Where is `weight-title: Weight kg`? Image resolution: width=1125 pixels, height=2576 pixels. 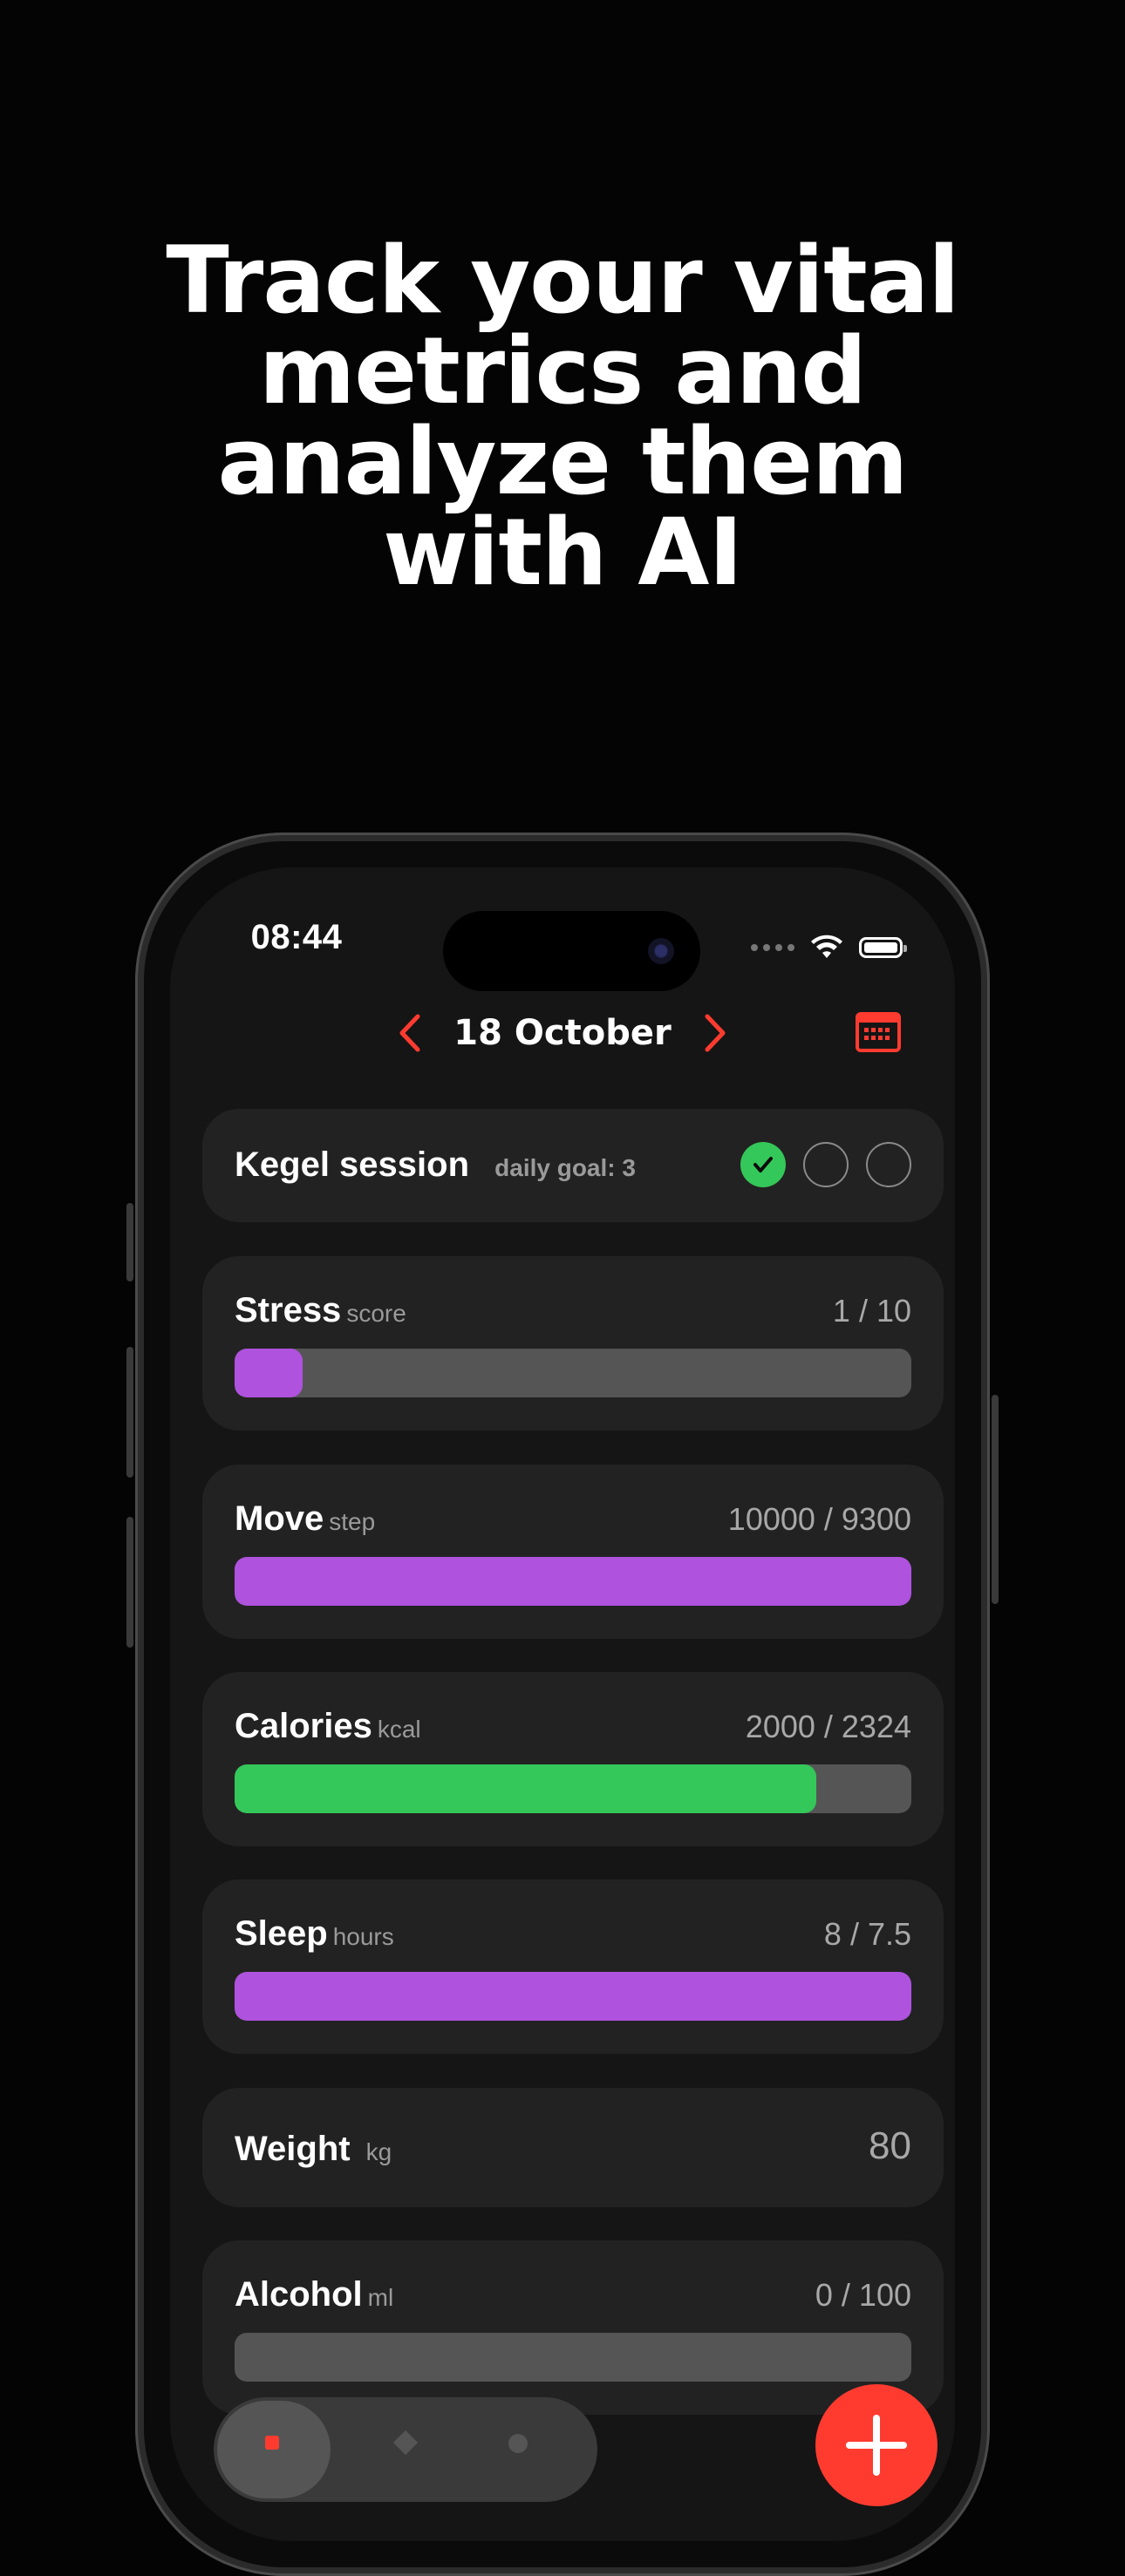
weight-title: Weight kg is located at coordinates (313, 2149).